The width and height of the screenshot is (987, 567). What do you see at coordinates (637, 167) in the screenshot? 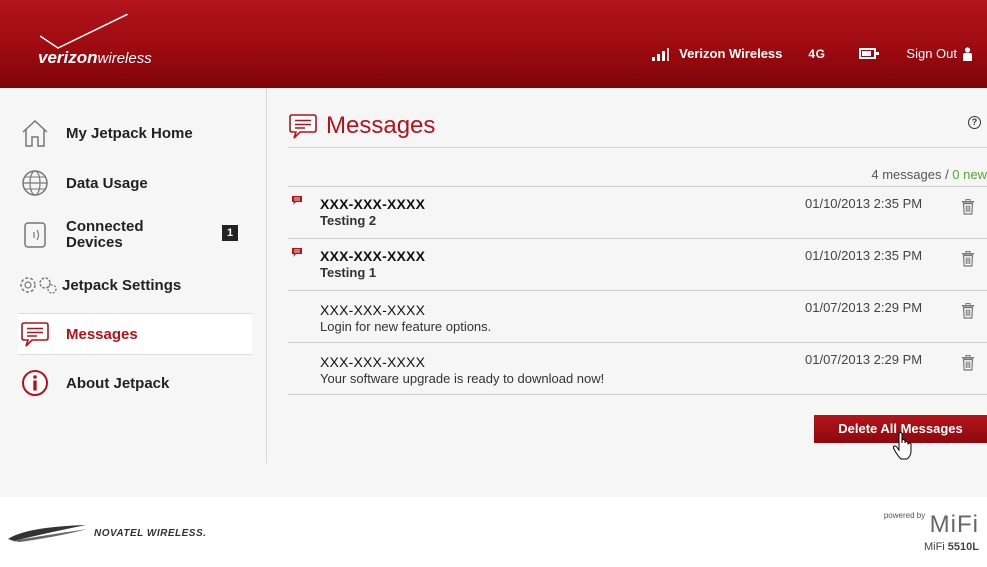
I see `message-count: 4 messages / 0 new` at bounding box center [637, 167].